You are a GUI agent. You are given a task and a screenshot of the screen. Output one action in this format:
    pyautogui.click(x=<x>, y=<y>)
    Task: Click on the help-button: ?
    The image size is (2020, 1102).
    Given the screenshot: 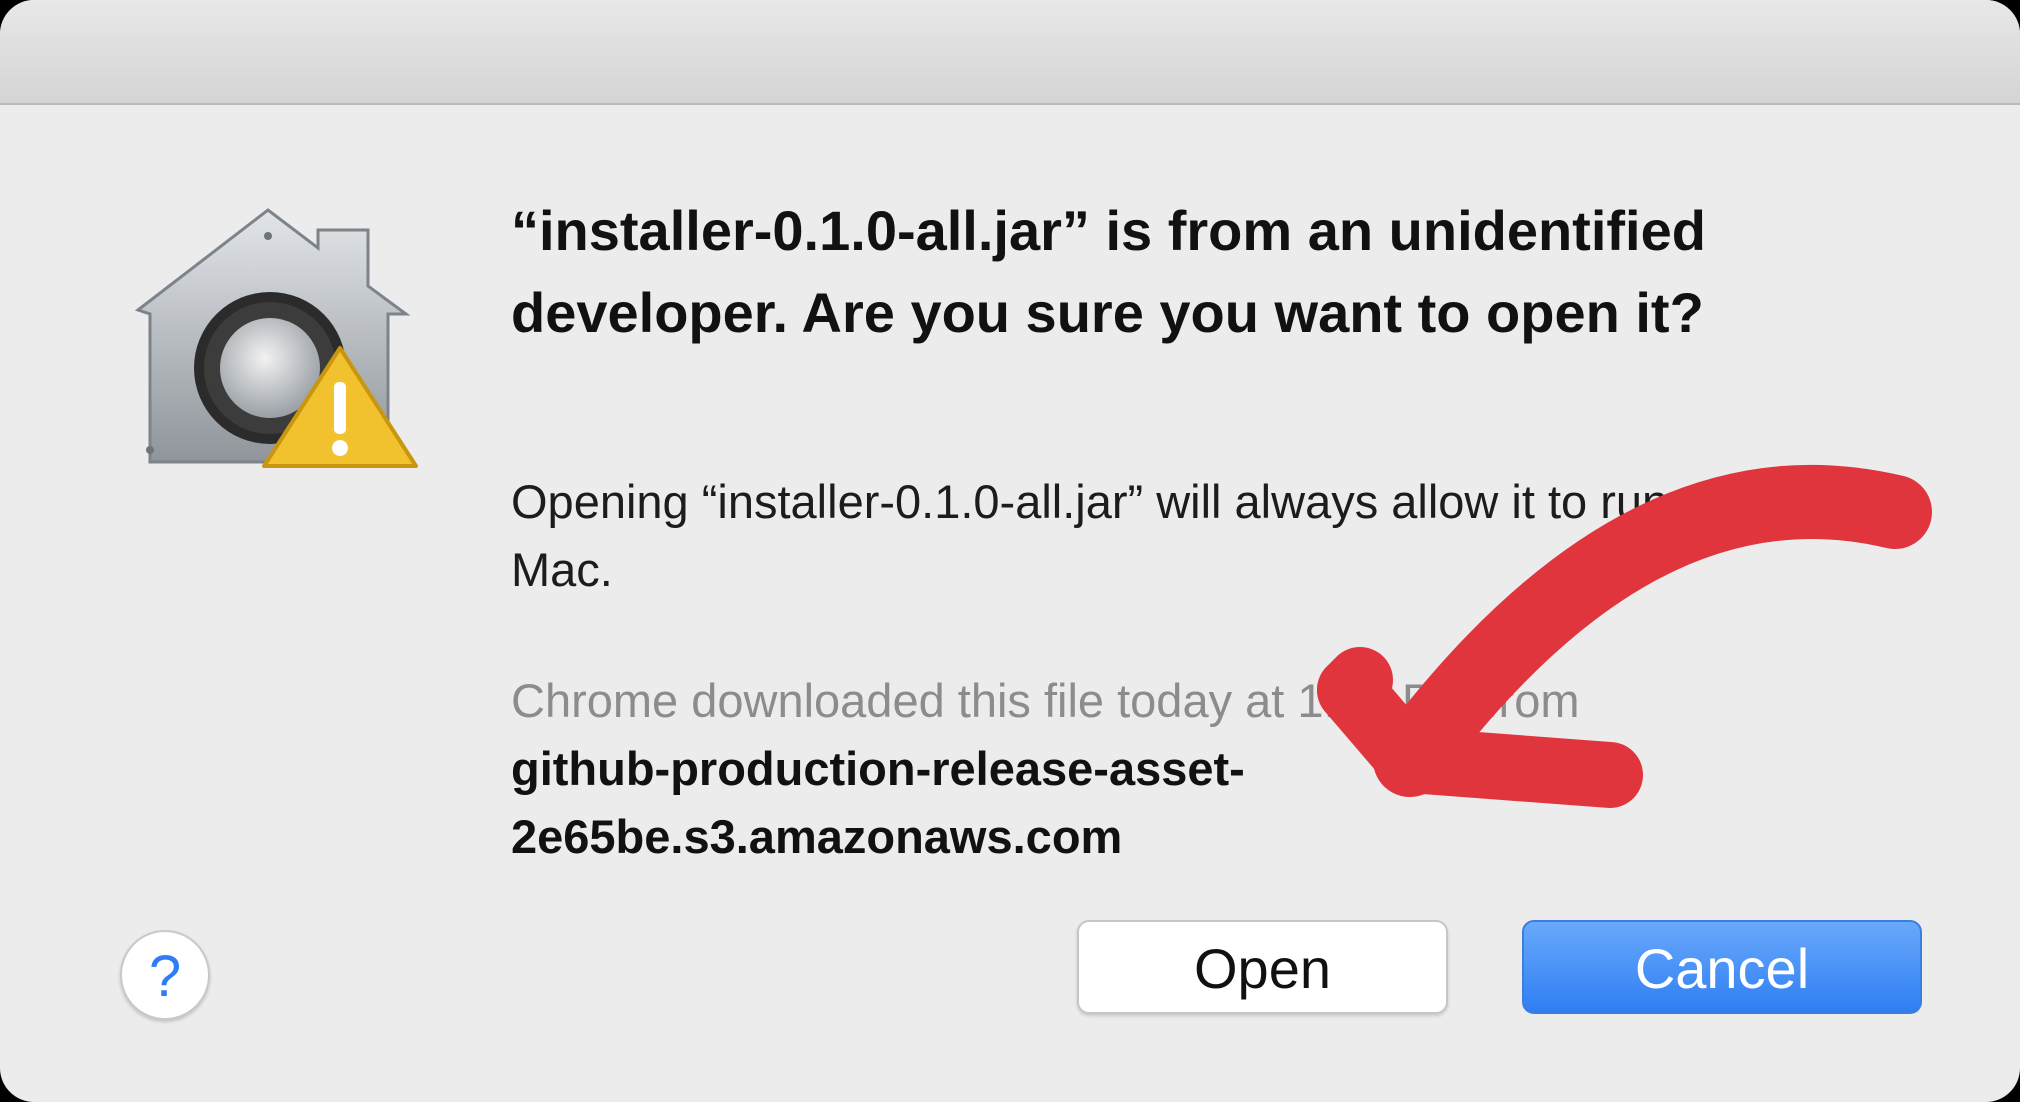 What is the action you would take?
    pyautogui.click(x=165, y=975)
    